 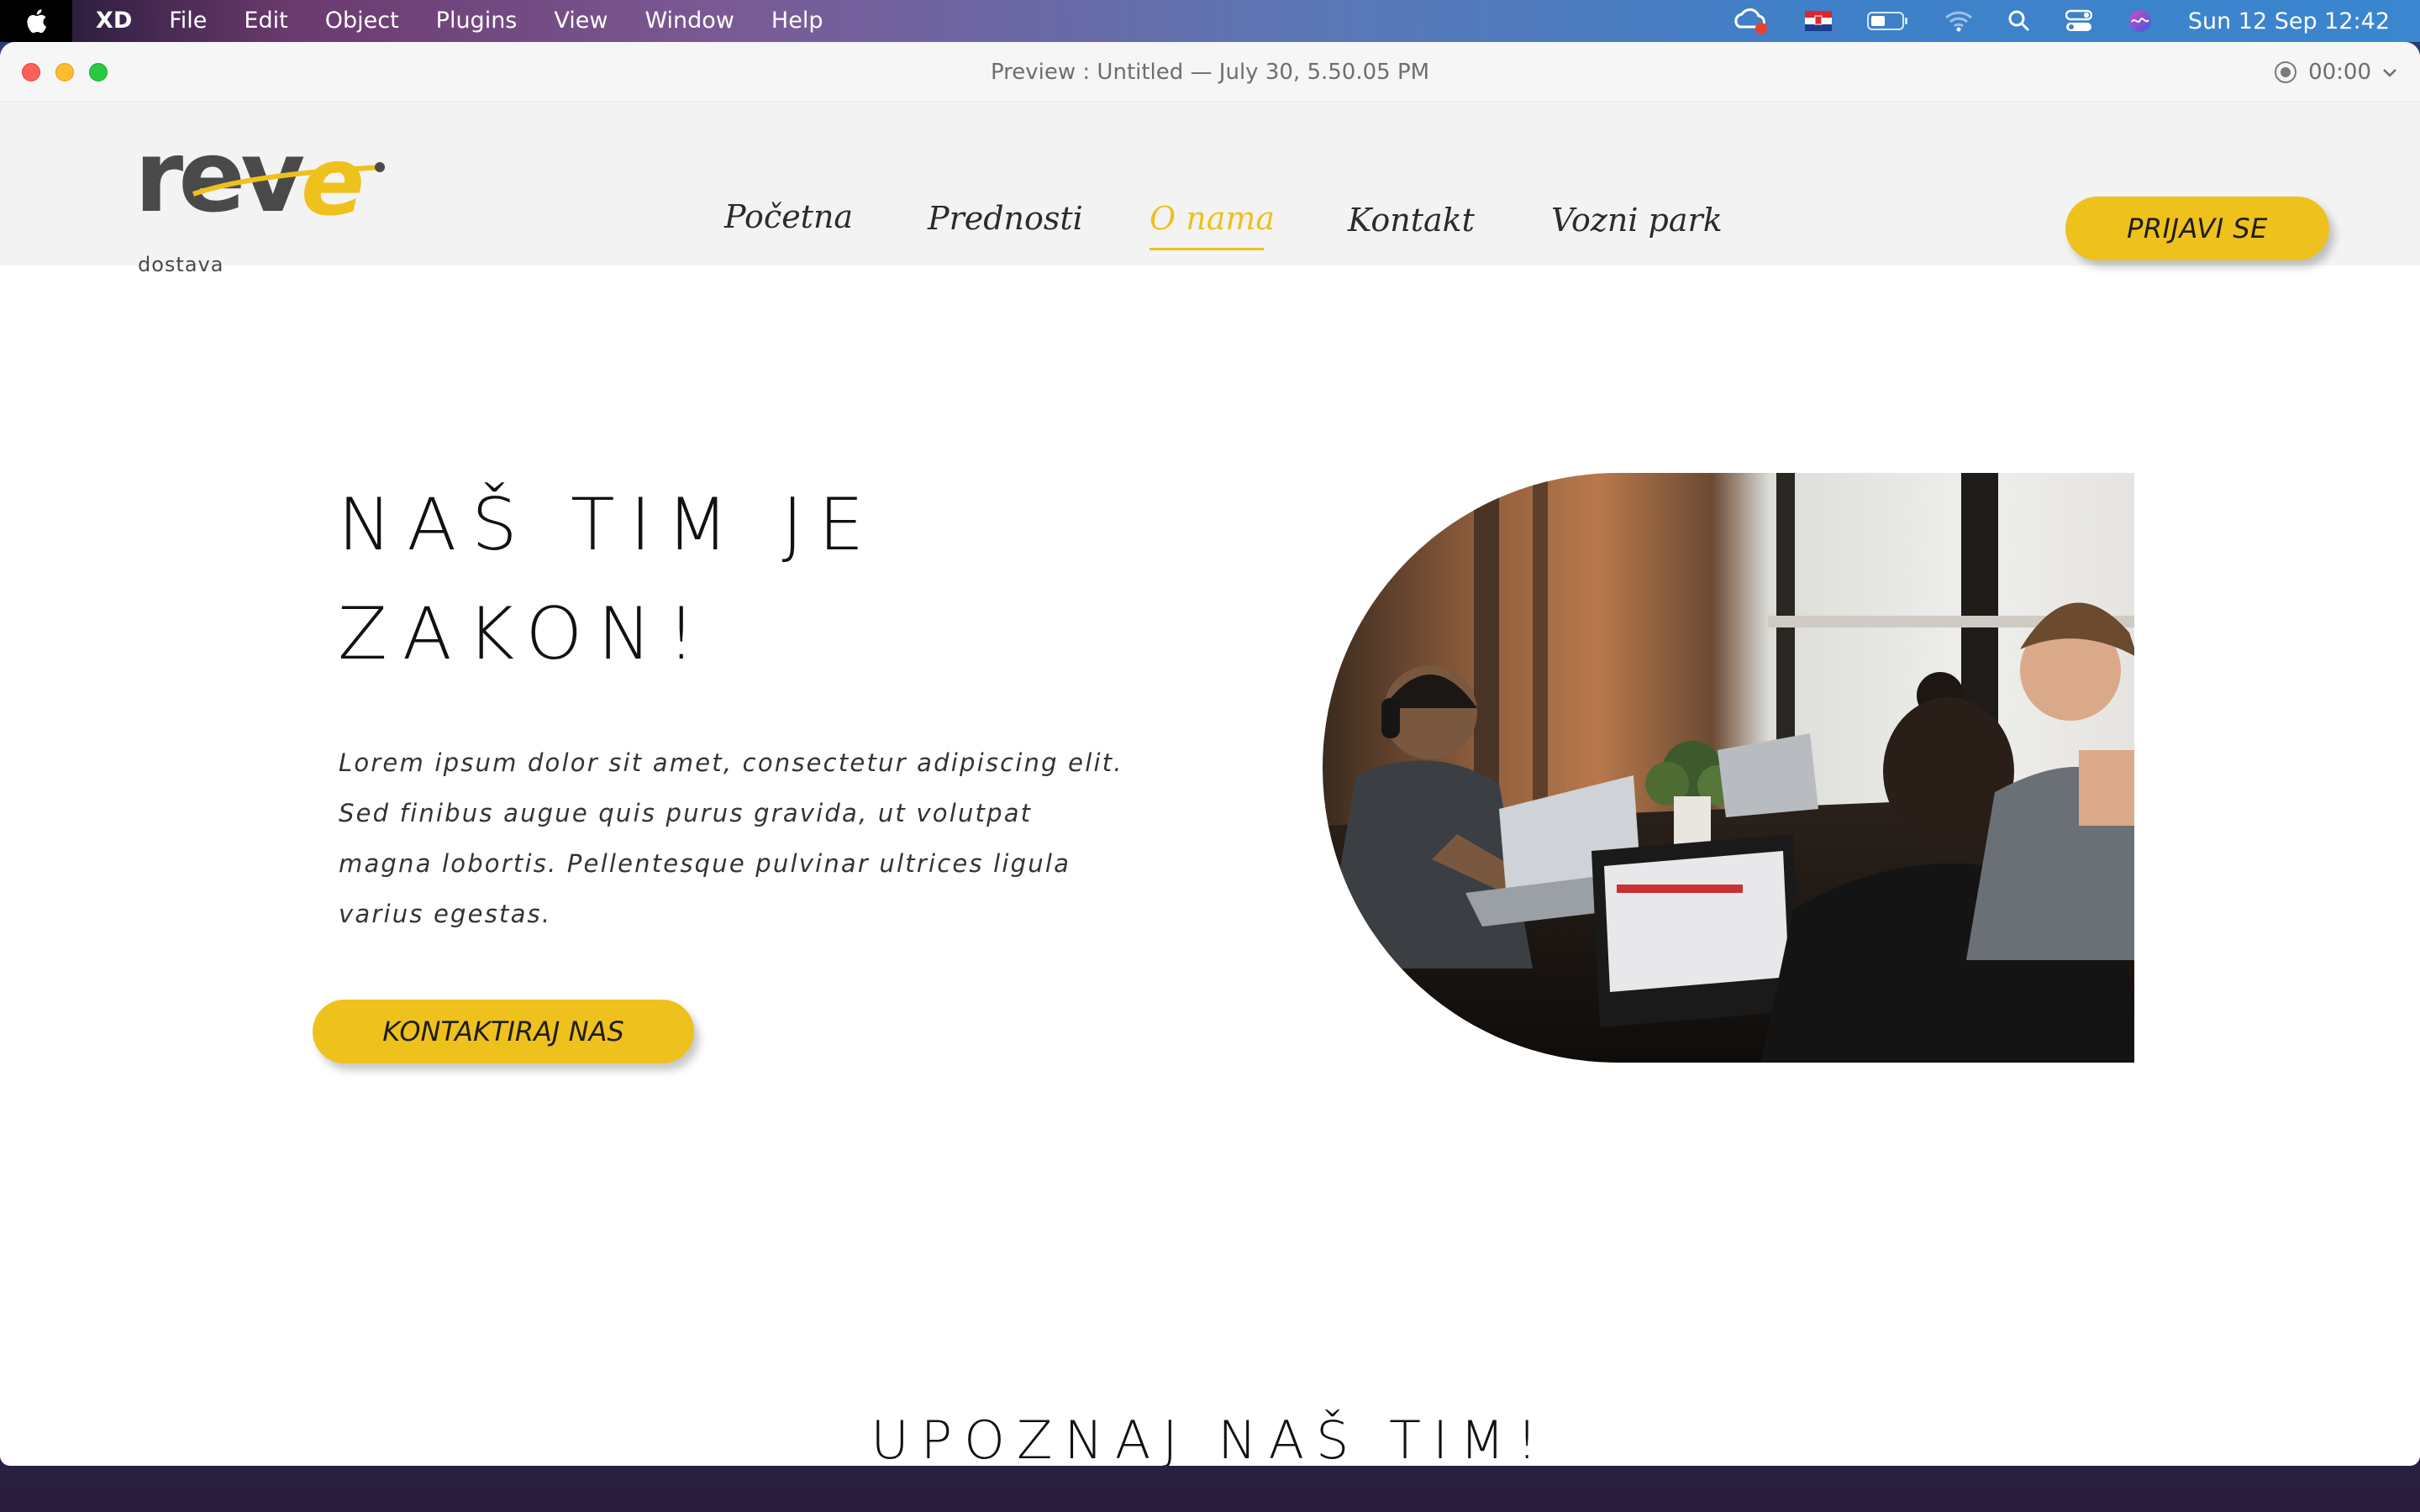 What do you see at coordinates (524, 634) in the screenshot?
I see `hero-title-line-2: ZAKON!` at bounding box center [524, 634].